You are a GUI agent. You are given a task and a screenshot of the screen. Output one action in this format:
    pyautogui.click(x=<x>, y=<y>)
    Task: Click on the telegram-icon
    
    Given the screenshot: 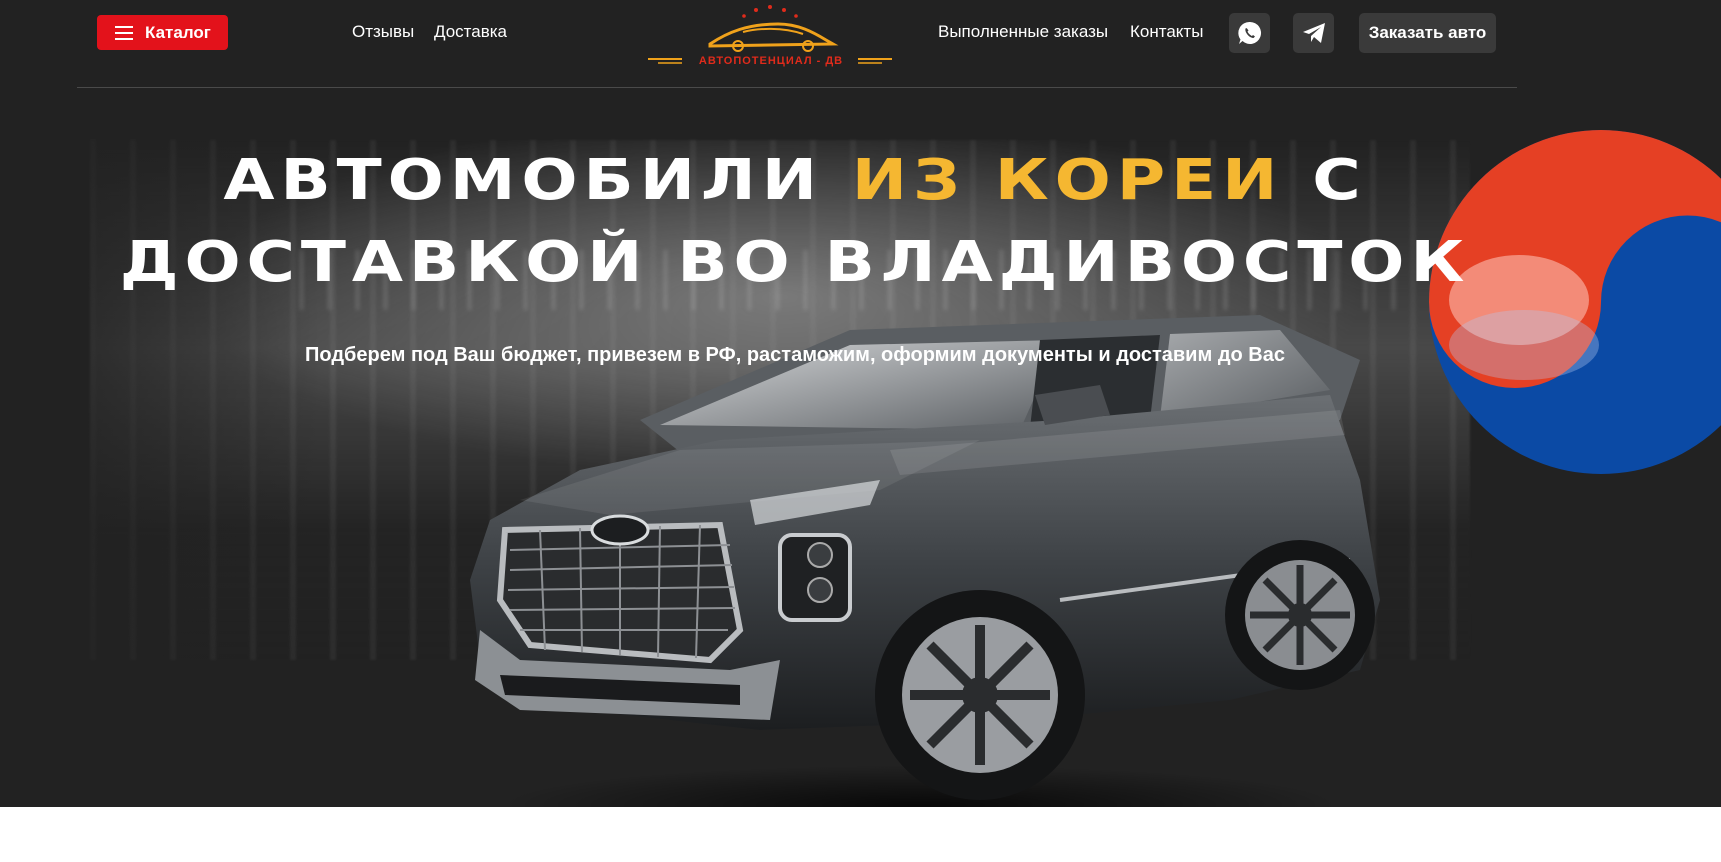 What is the action you would take?
    pyautogui.click(x=1313, y=33)
    